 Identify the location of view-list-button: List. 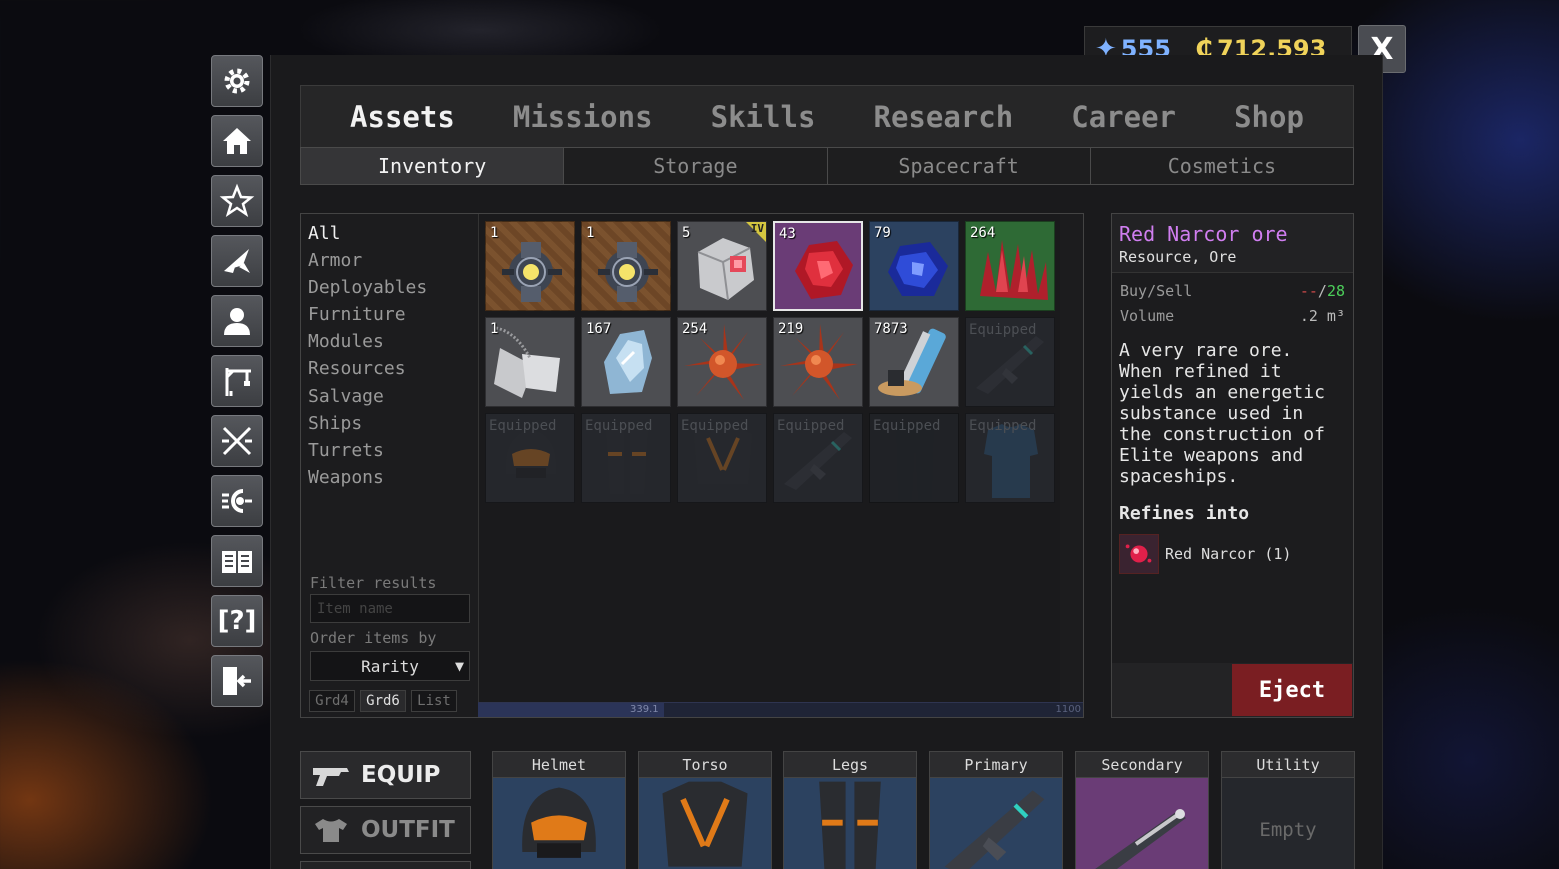
(434, 701).